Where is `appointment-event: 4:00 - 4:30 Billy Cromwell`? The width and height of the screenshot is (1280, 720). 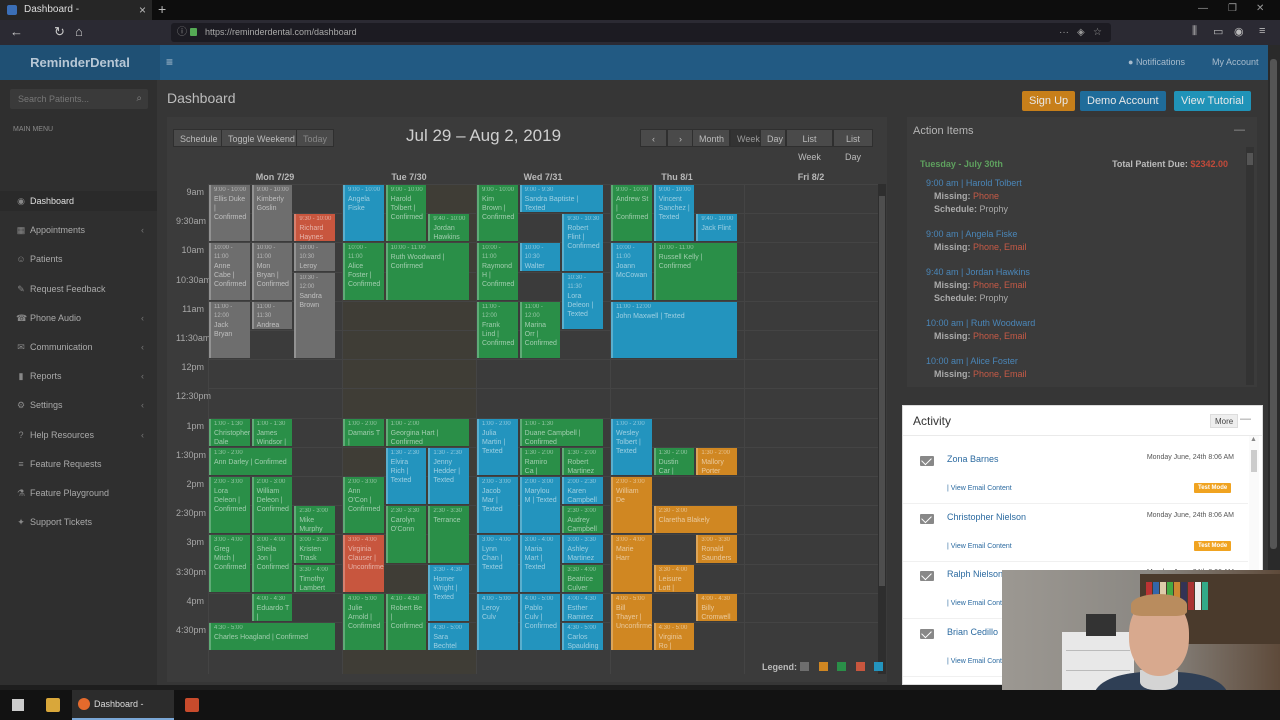
appointment-event: 4:00 - 4:30 Billy Cromwell is located at coordinates (716, 607).